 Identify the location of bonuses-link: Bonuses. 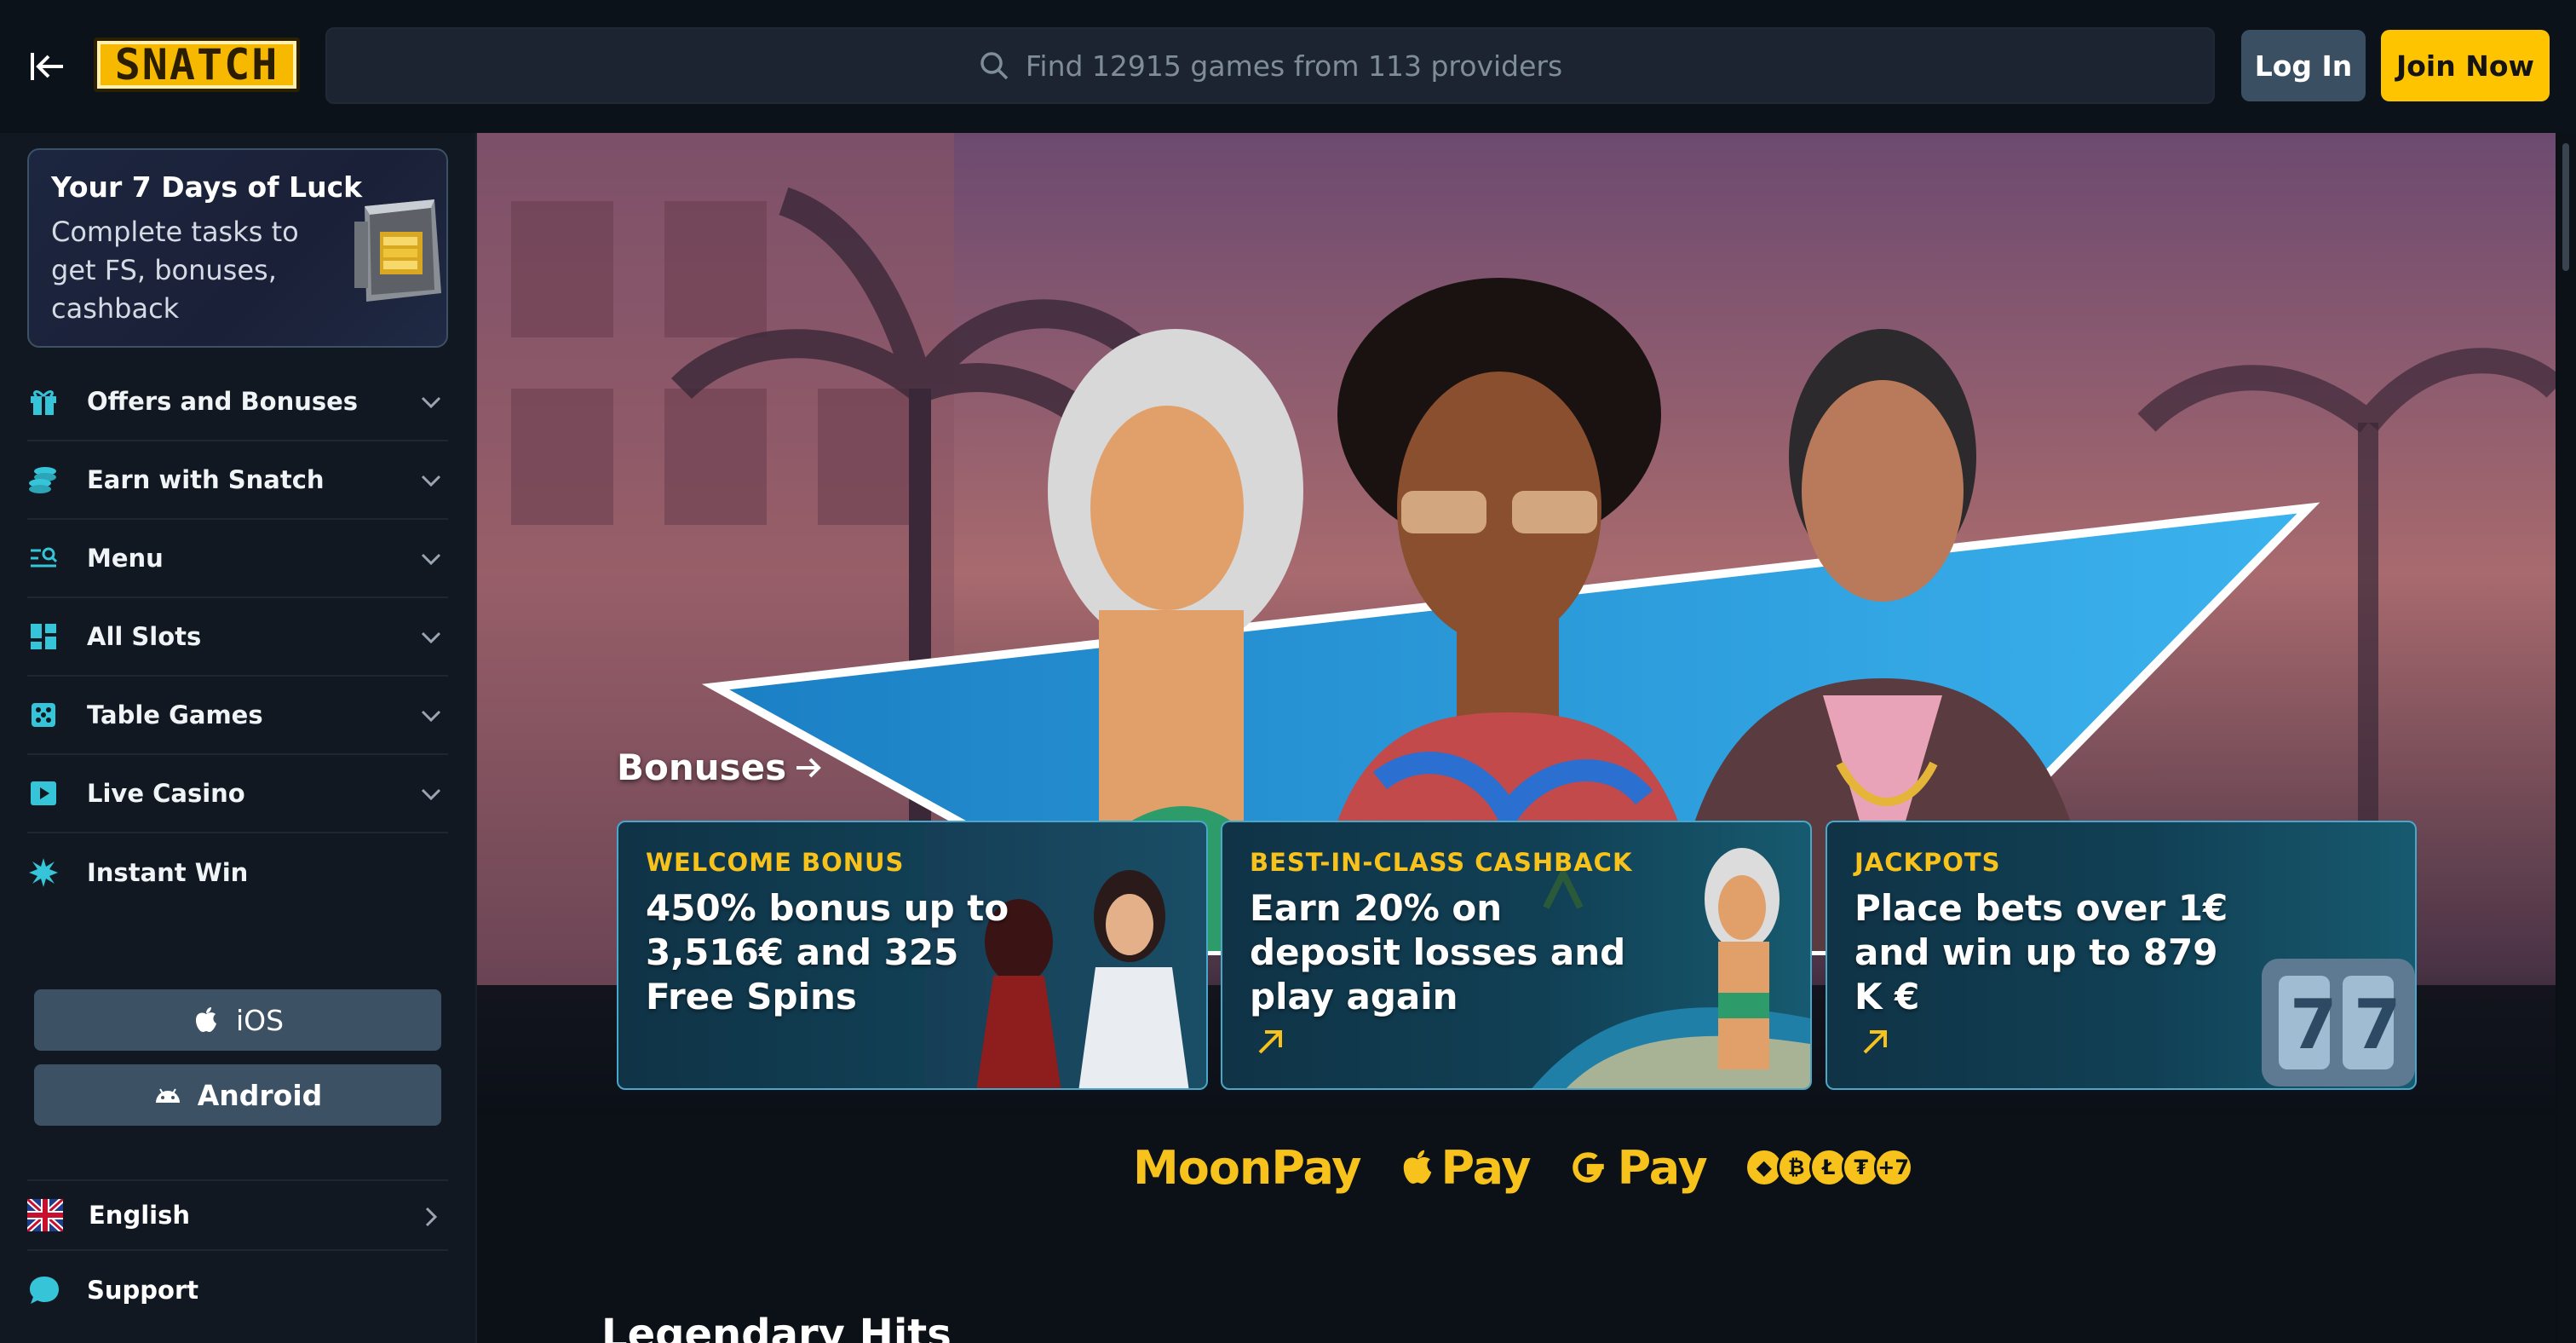
(720, 767).